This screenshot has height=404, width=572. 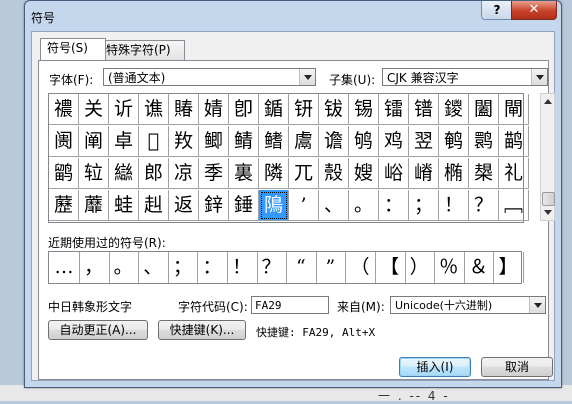 What do you see at coordinates (272, 267) in the screenshot?
I see `recent-symbol-cell: ？` at bounding box center [272, 267].